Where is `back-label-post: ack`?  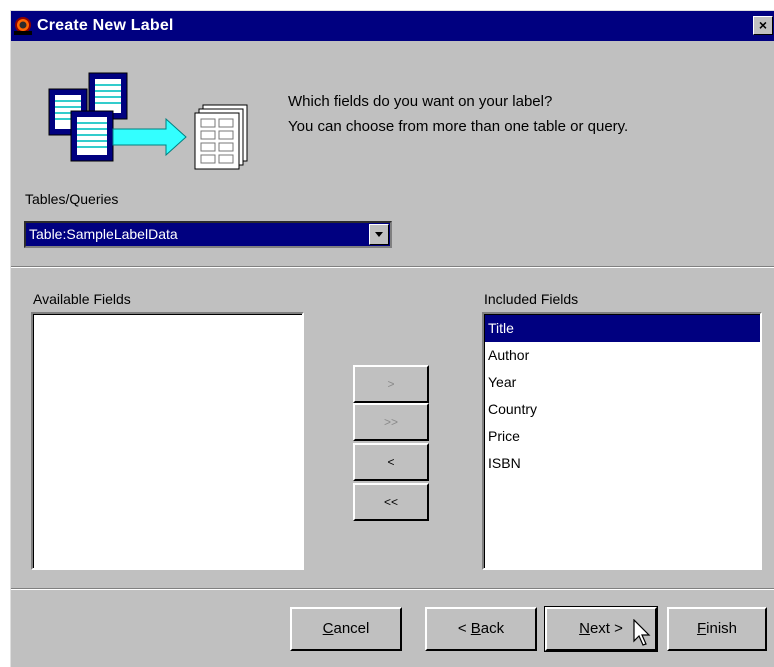 back-label-post: ack is located at coordinates (492, 628).